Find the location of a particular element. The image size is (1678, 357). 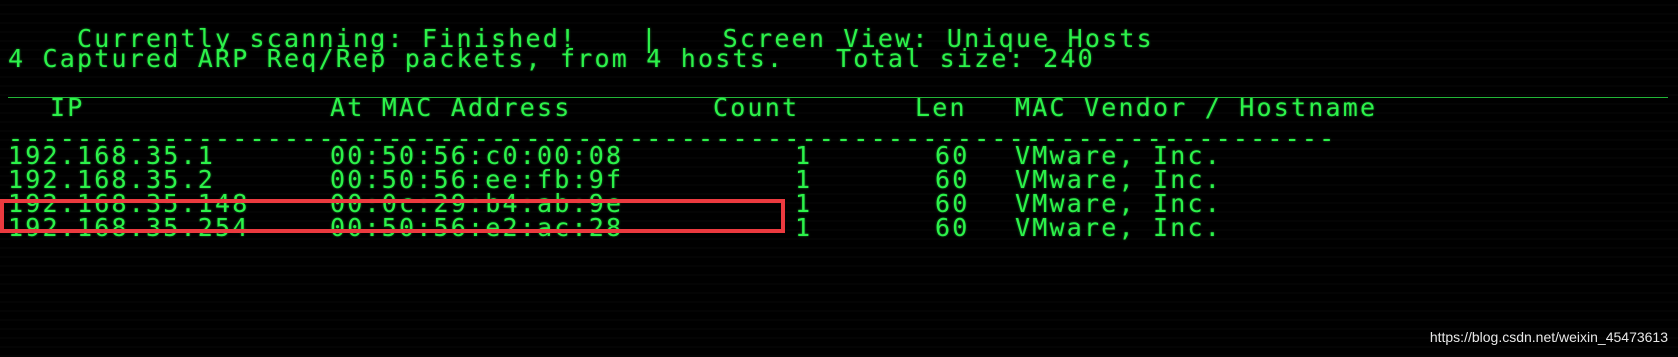

table-top-rule is located at coordinates (838, 97).